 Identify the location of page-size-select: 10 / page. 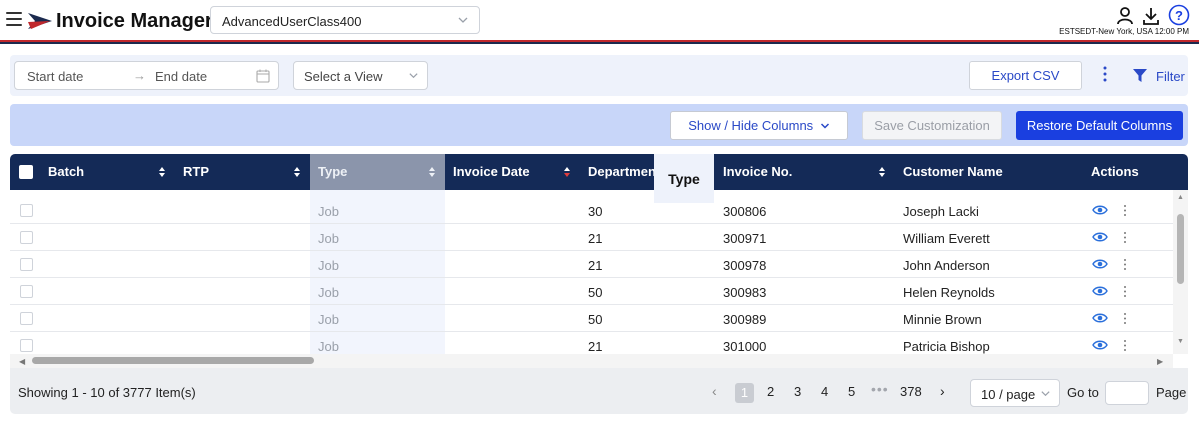
(1015, 393).